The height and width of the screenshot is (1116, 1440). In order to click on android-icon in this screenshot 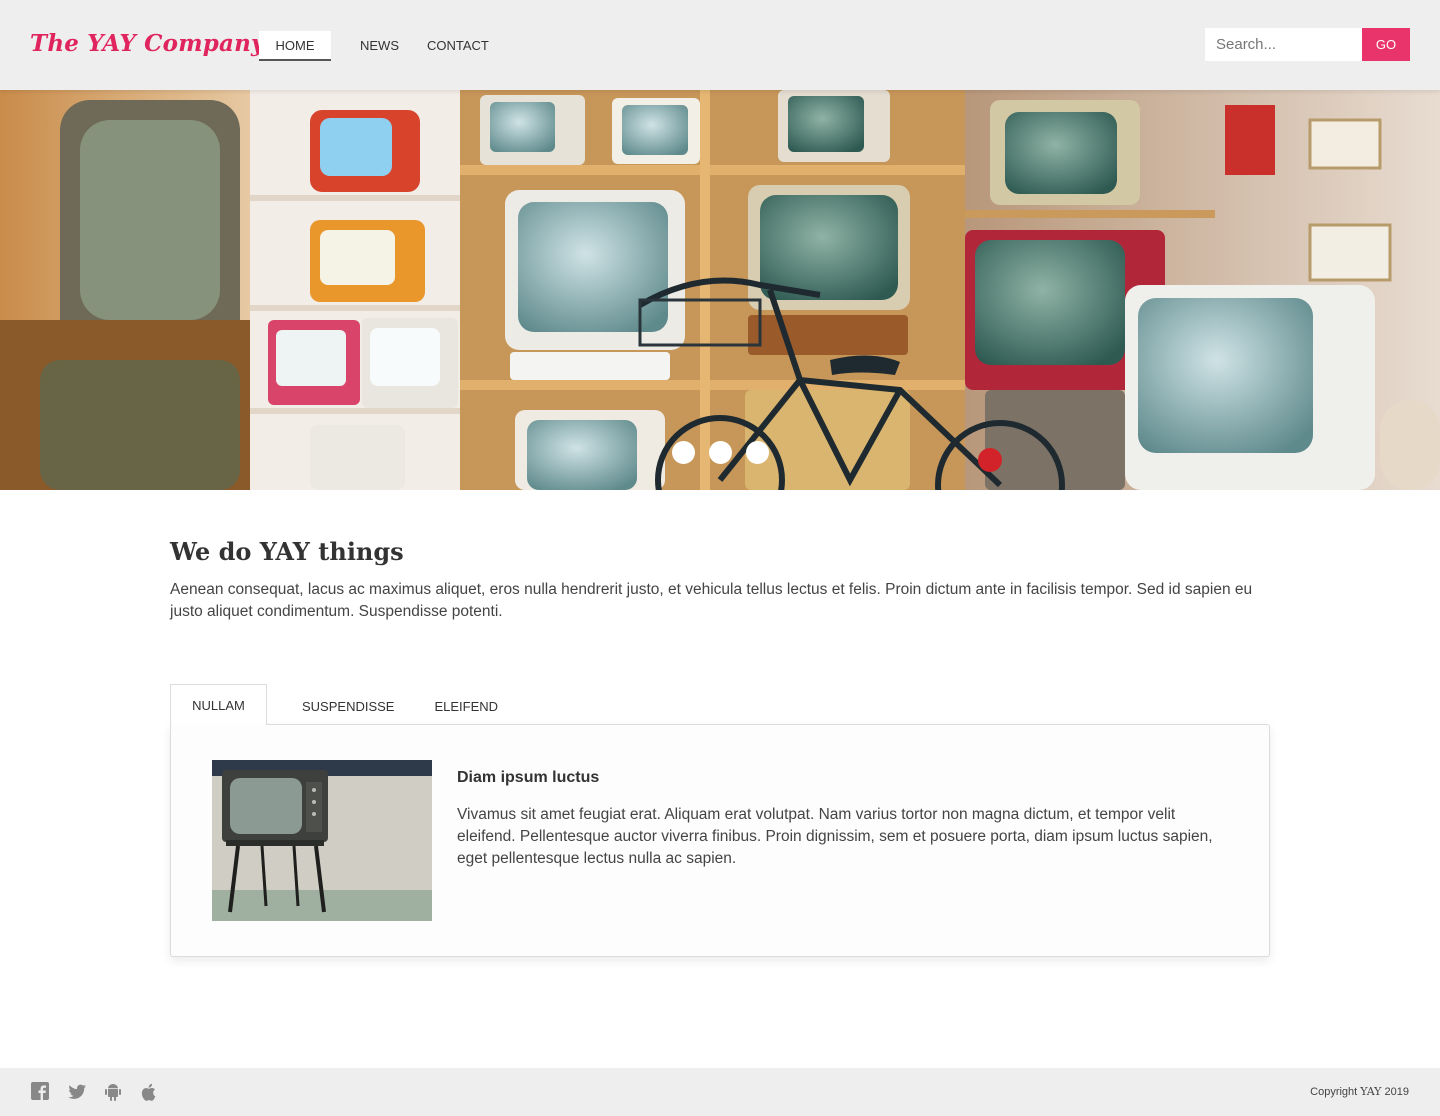, I will do `click(113, 1092)`.